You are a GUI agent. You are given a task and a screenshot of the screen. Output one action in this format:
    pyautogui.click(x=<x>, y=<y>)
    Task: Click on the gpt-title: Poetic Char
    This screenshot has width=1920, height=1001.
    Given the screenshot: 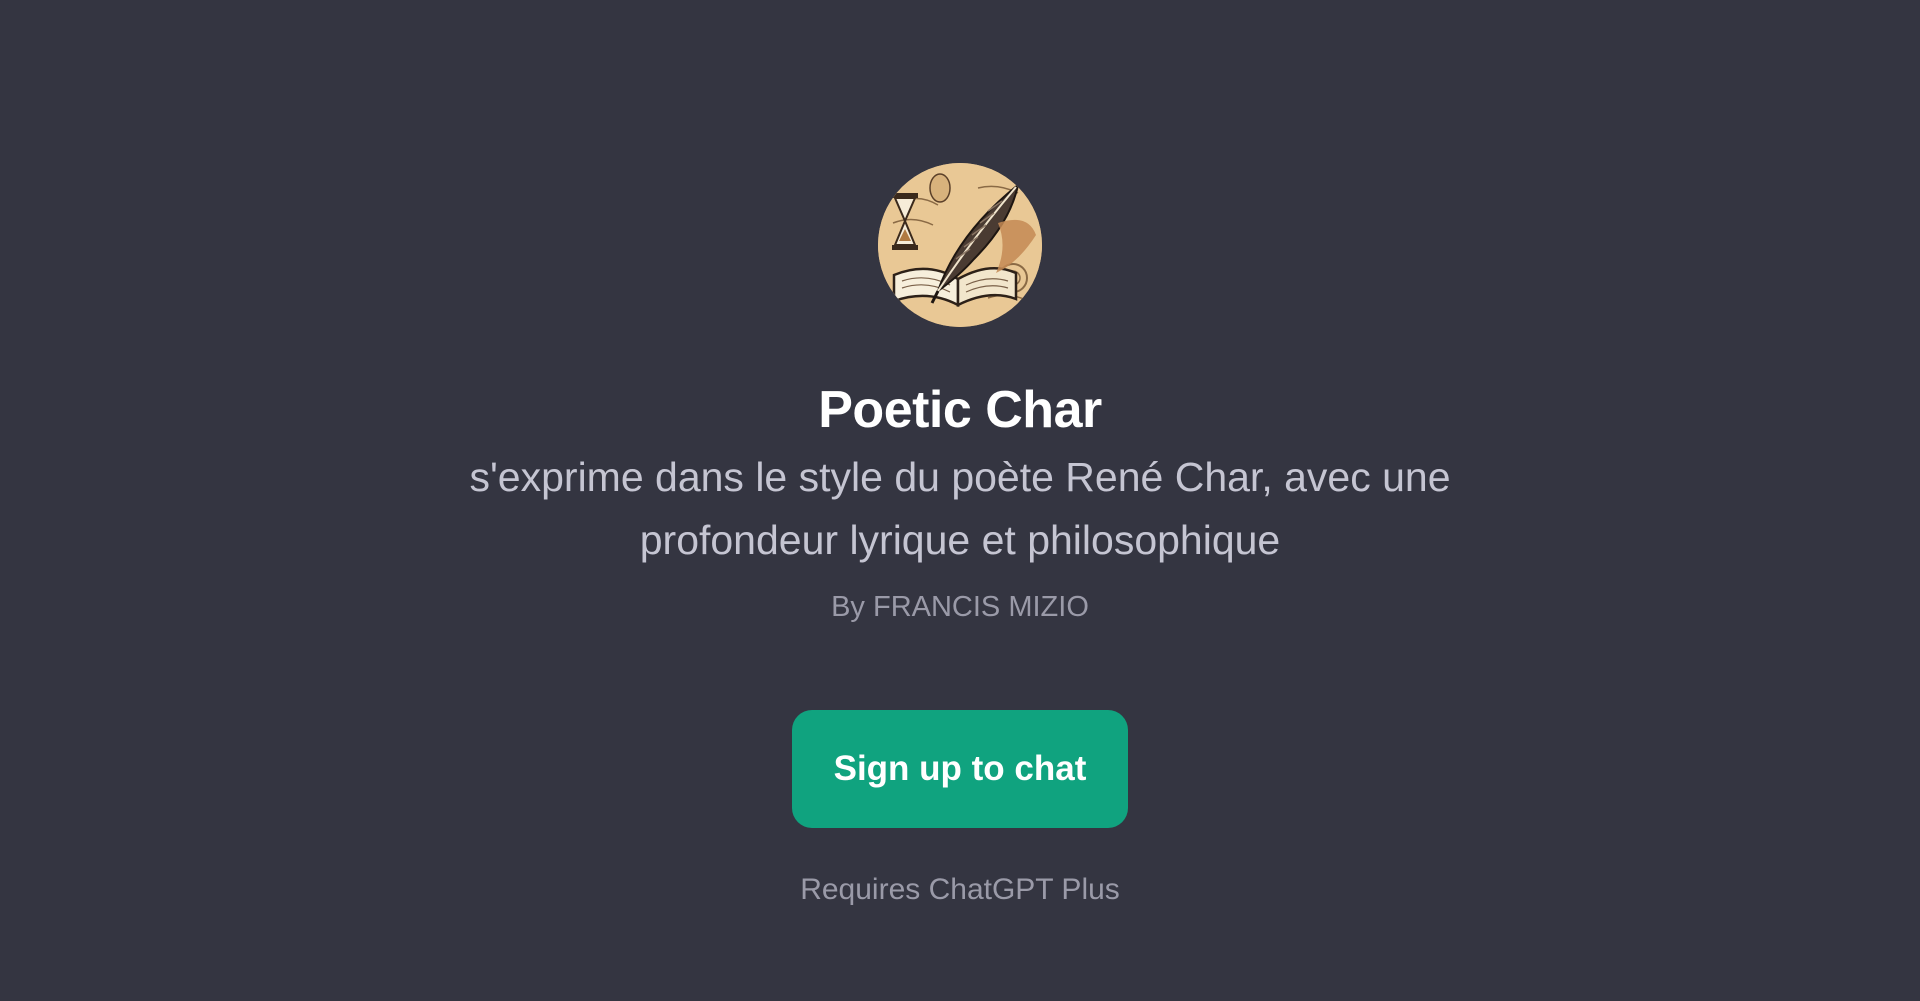 What is the action you would take?
    pyautogui.click(x=960, y=410)
    